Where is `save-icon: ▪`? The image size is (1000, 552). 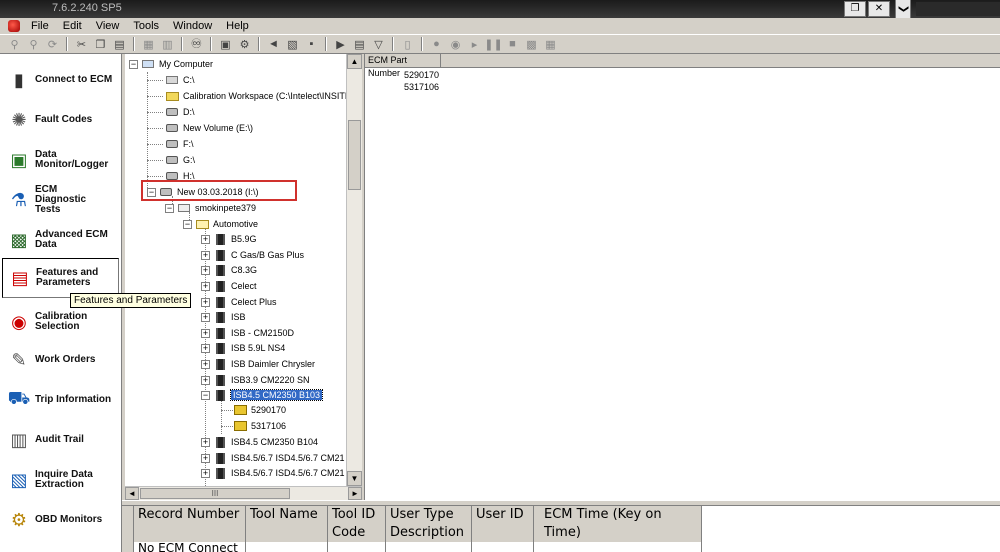
save-icon: ▪ is located at coordinates (311, 44).